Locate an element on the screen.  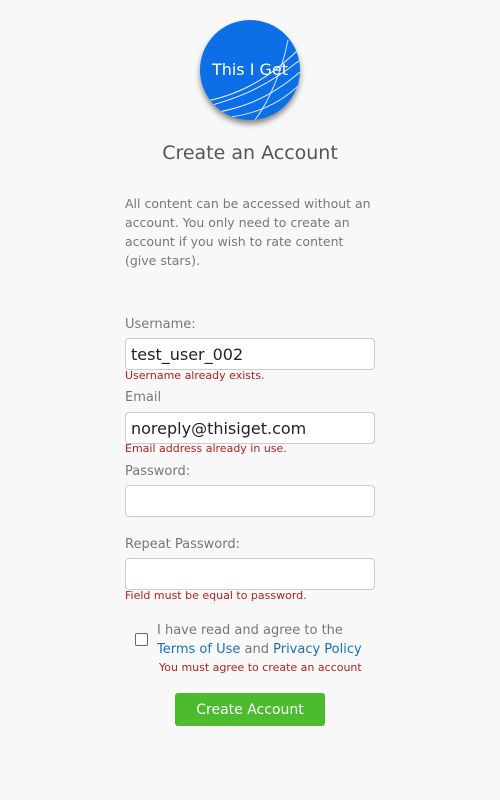
repeat-password-field is located at coordinates (250, 574).